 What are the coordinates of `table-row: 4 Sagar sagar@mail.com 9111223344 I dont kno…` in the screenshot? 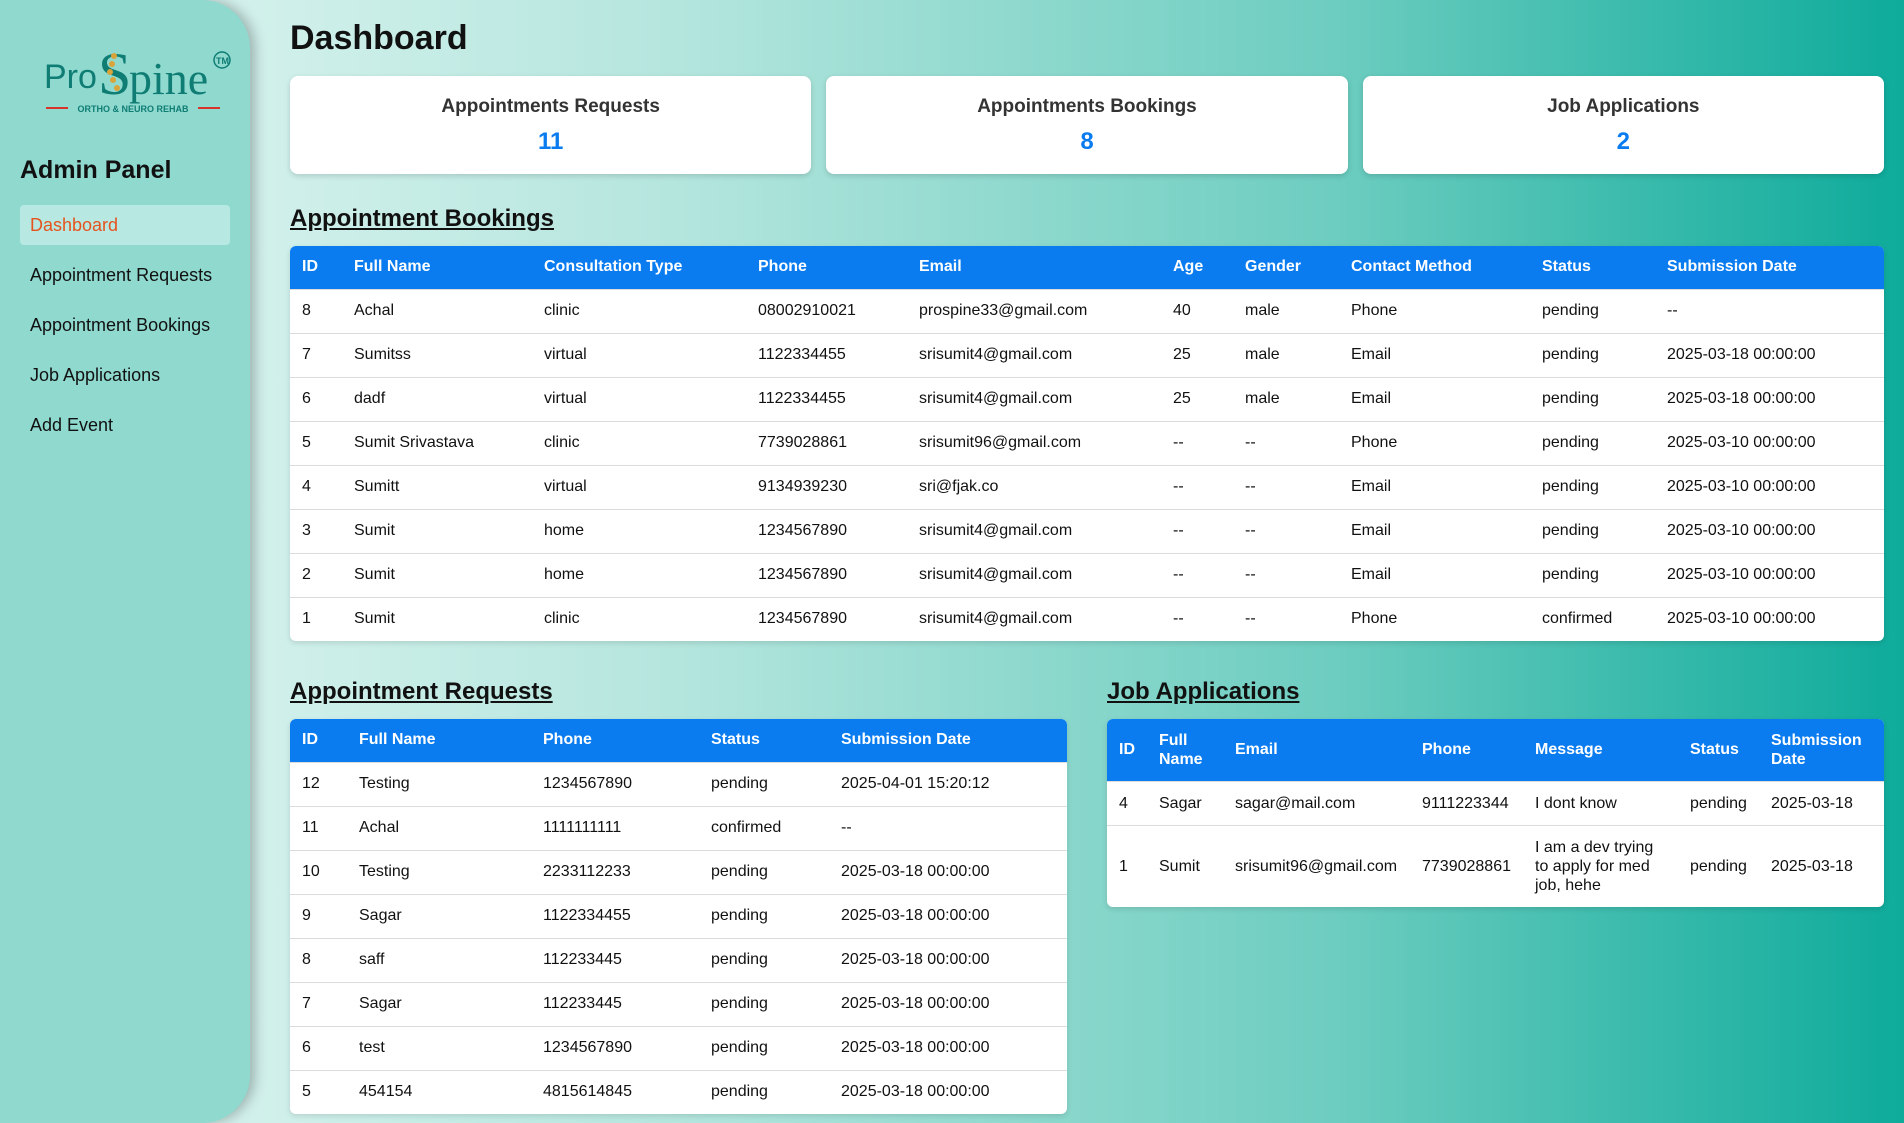 It's located at (1495, 802).